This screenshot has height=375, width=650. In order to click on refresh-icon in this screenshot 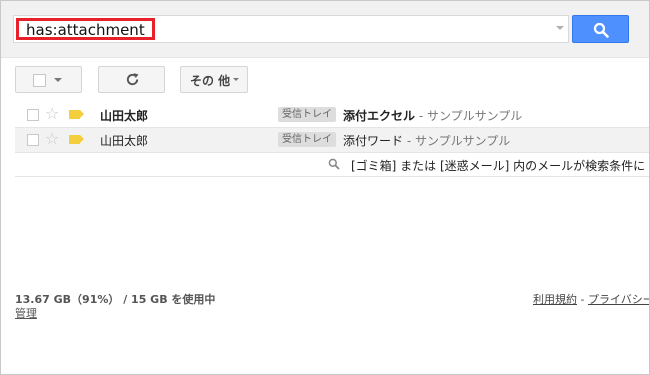, I will do `click(132, 79)`.